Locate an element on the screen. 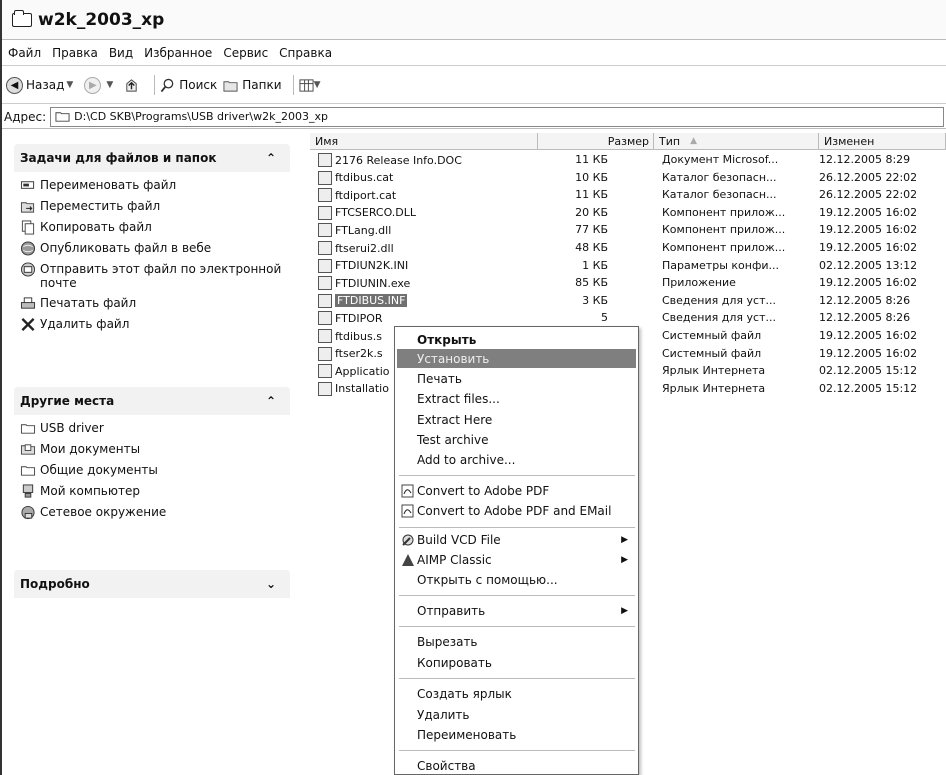 Image resolution: width=946 pixels, height=775 pixels. other-places-header: Другие места ⌃ is located at coordinates (152, 401).